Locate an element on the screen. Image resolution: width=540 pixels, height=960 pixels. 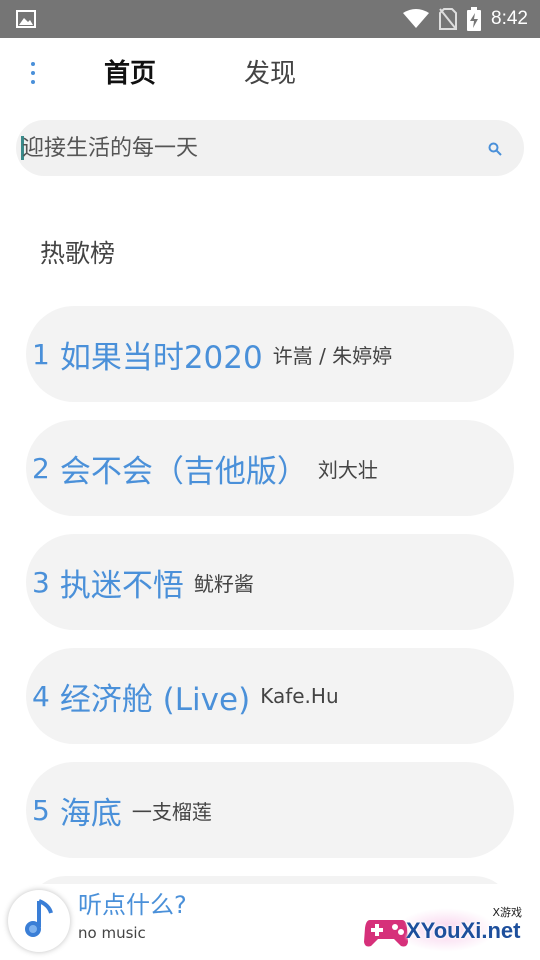
song-artist: 刘大壮 is located at coordinates (347, 469).